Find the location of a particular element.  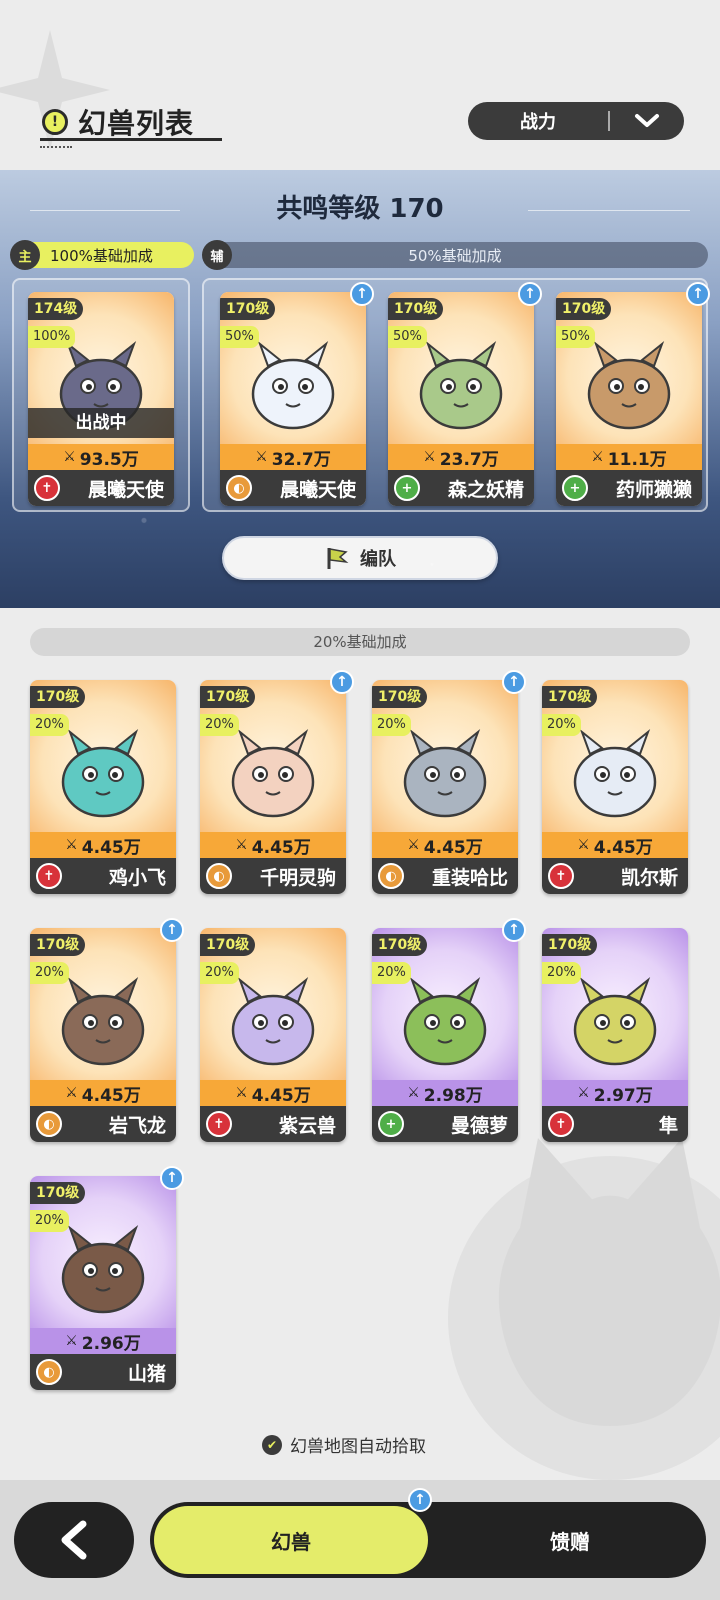

beast-power-row: ⚔ 2.98万 is located at coordinates (445, 1093).